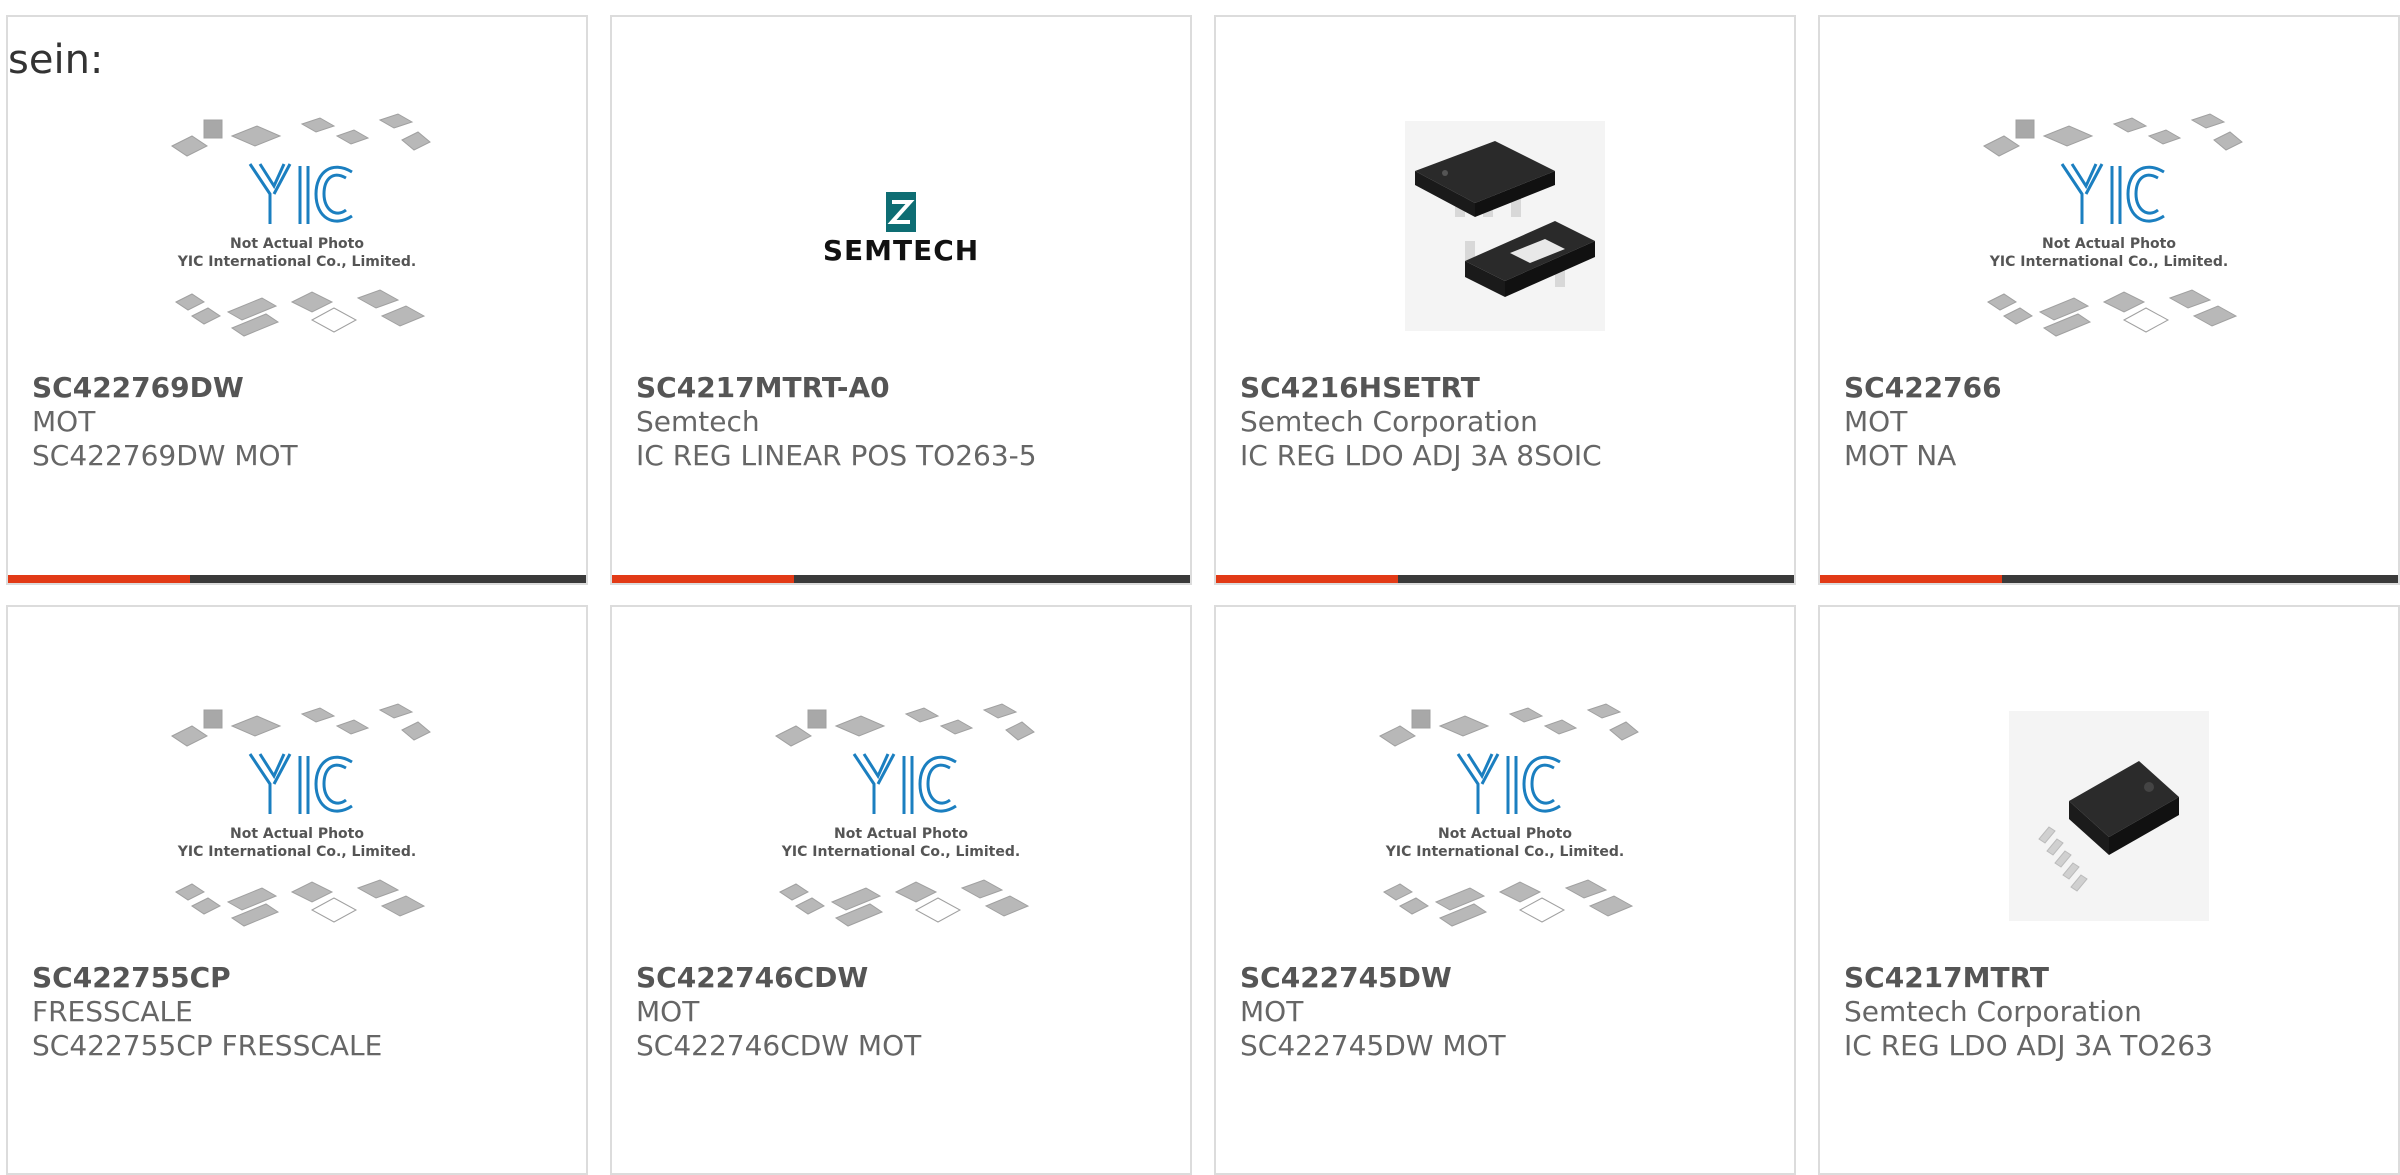 The height and width of the screenshot is (1175, 2400). I want to click on part-description: MOT NA, so click(1900, 455).